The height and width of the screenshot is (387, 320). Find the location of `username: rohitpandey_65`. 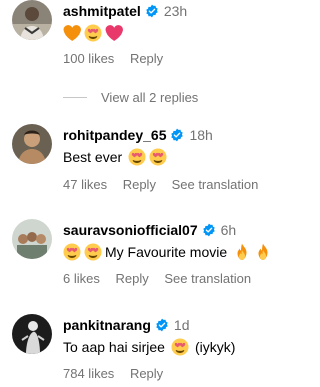

username: rohitpandey_65 is located at coordinates (114, 135).